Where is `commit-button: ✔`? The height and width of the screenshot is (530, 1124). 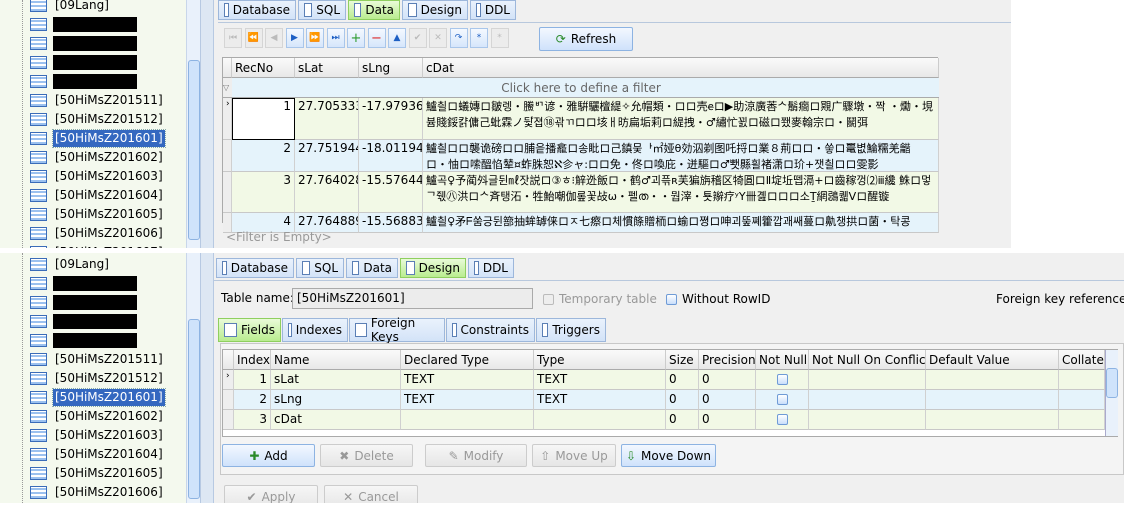 commit-button: ✔ is located at coordinates (417, 38).